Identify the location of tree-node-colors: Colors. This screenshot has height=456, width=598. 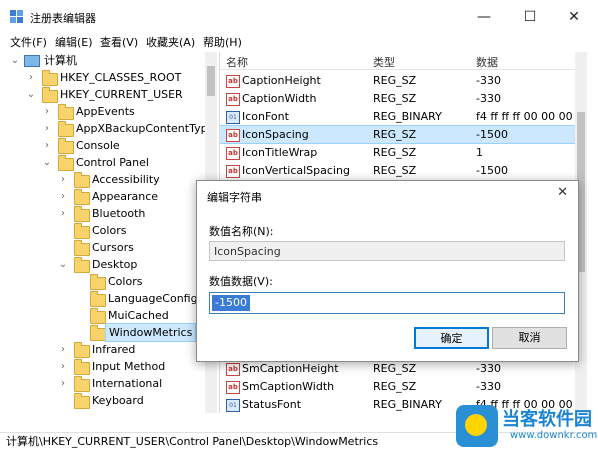
(102, 230).